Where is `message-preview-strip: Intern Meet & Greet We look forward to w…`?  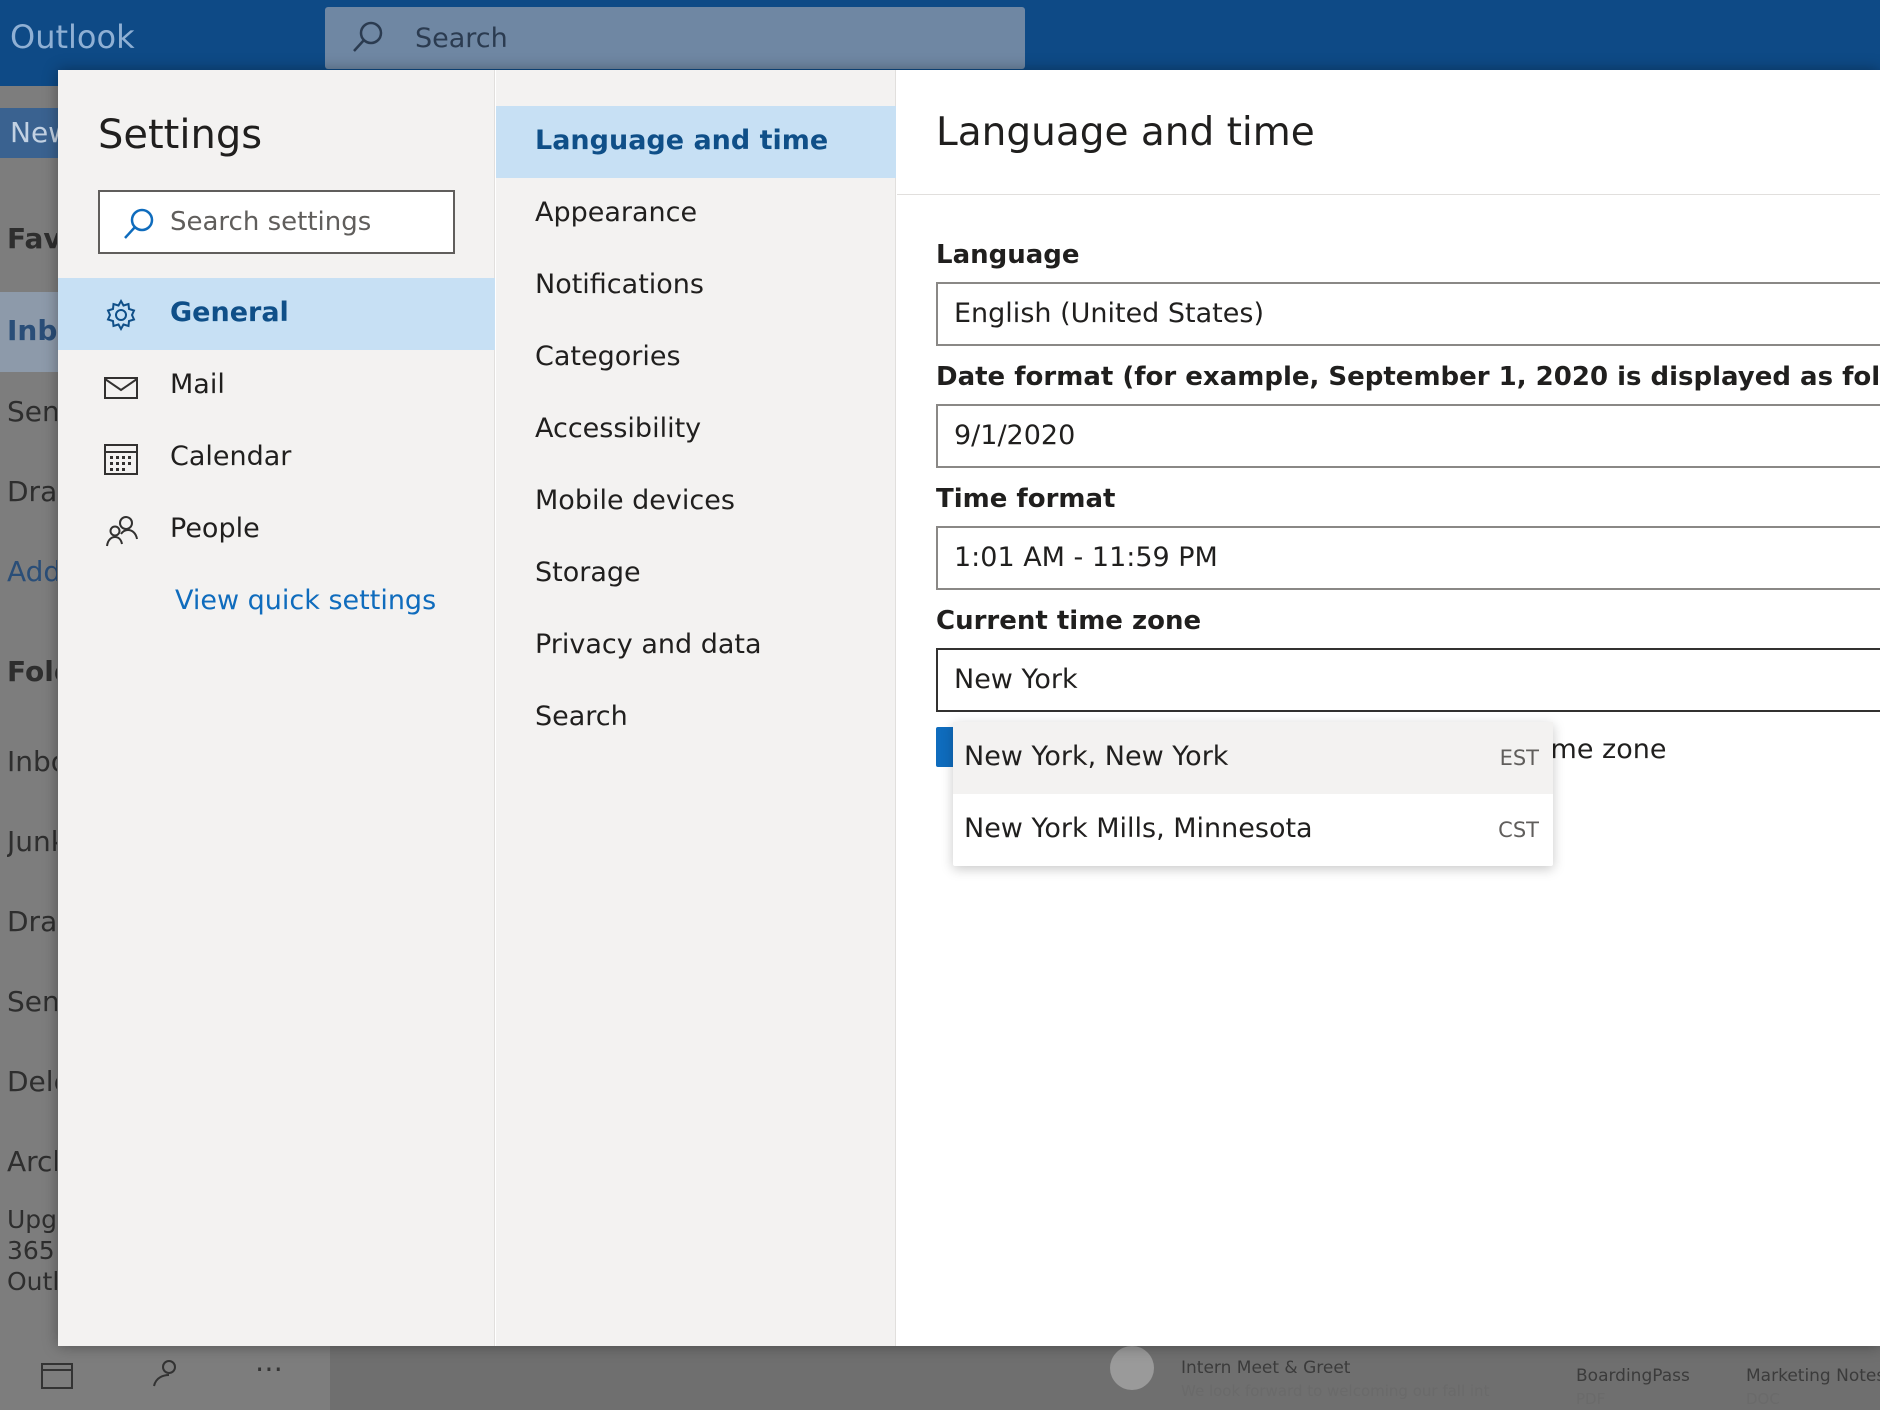
message-preview-strip: Intern Meet & Greet We look forward to w… is located at coordinates (1105, 1378).